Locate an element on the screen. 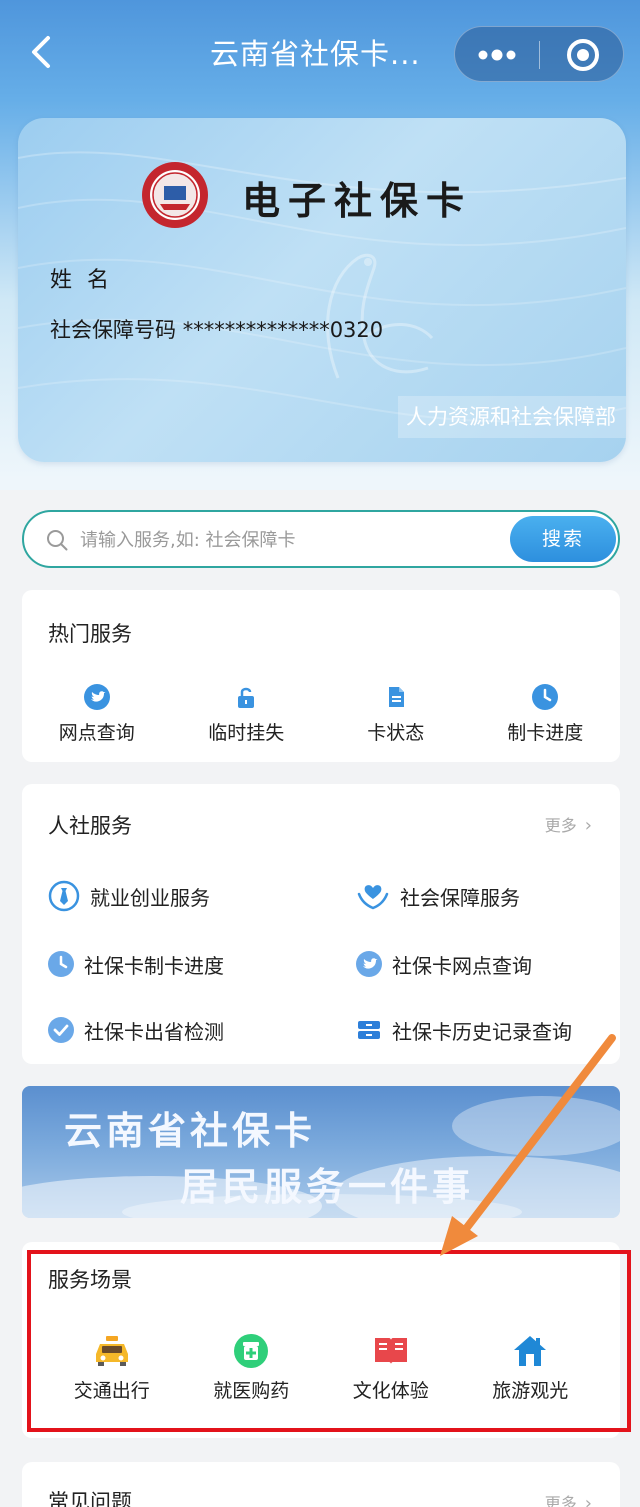 This screenshot has width=640, height=1507. target-circle-icon is located at coordinates (583, 55).